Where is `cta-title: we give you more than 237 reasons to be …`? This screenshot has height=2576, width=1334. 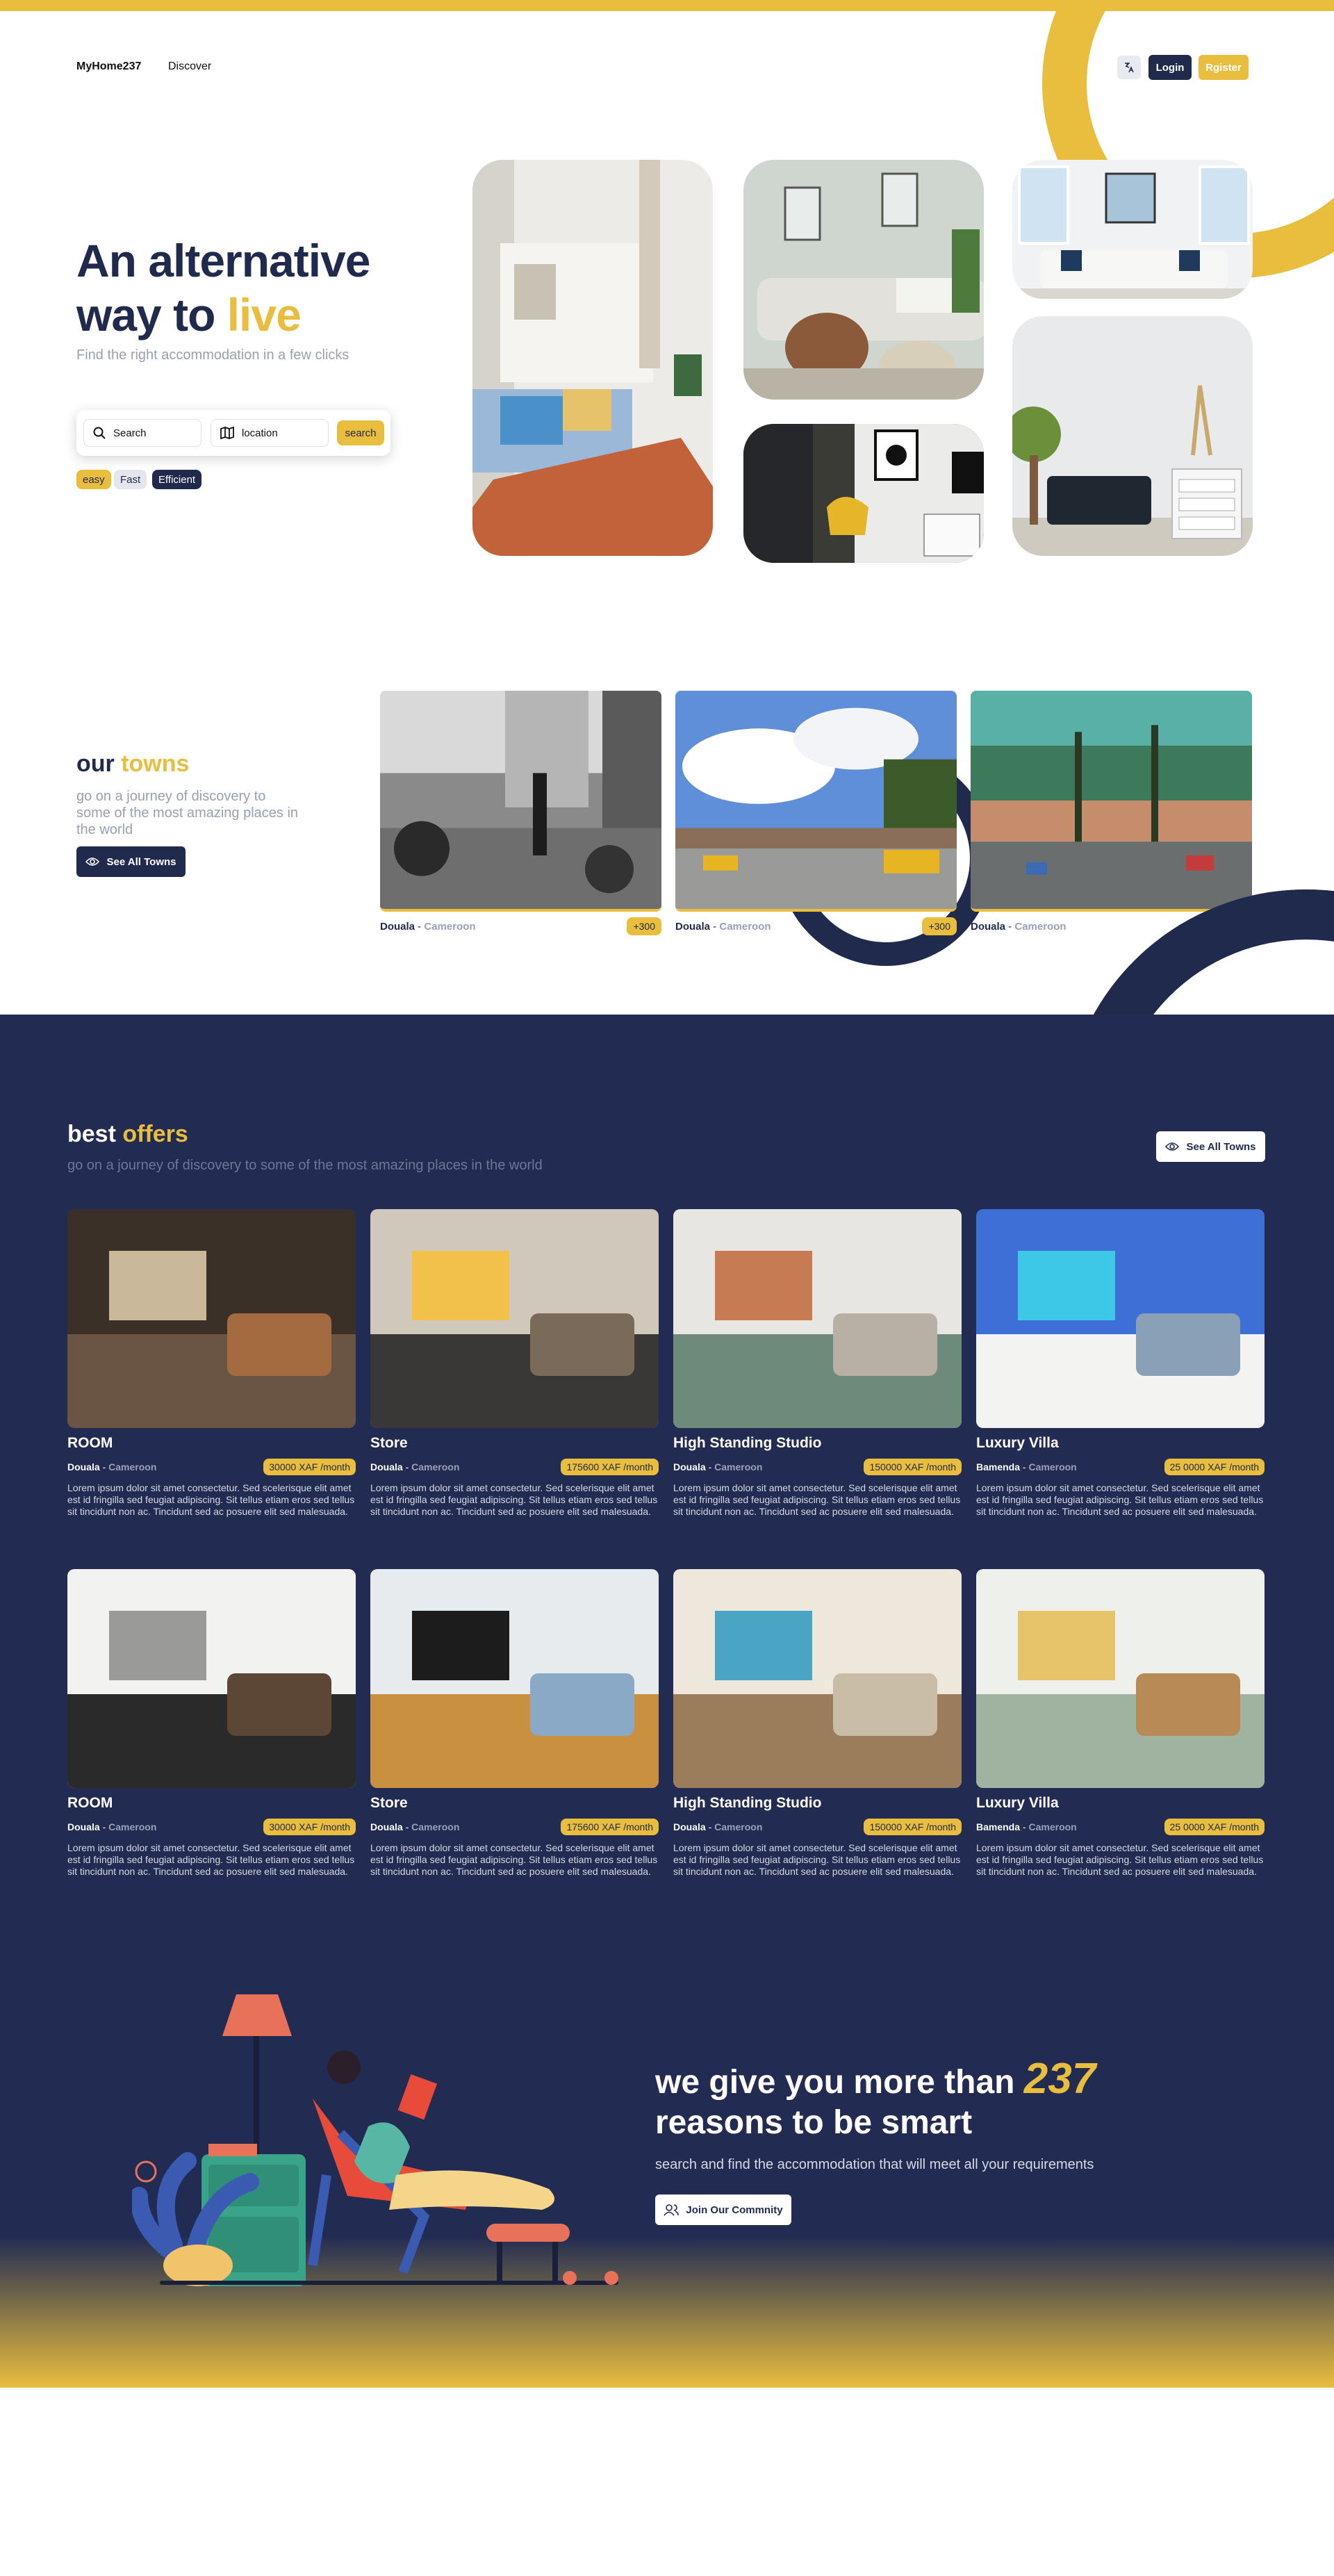
cta-title: we give you more than 237 reasons to be … is located at coordinates (875, 2100).